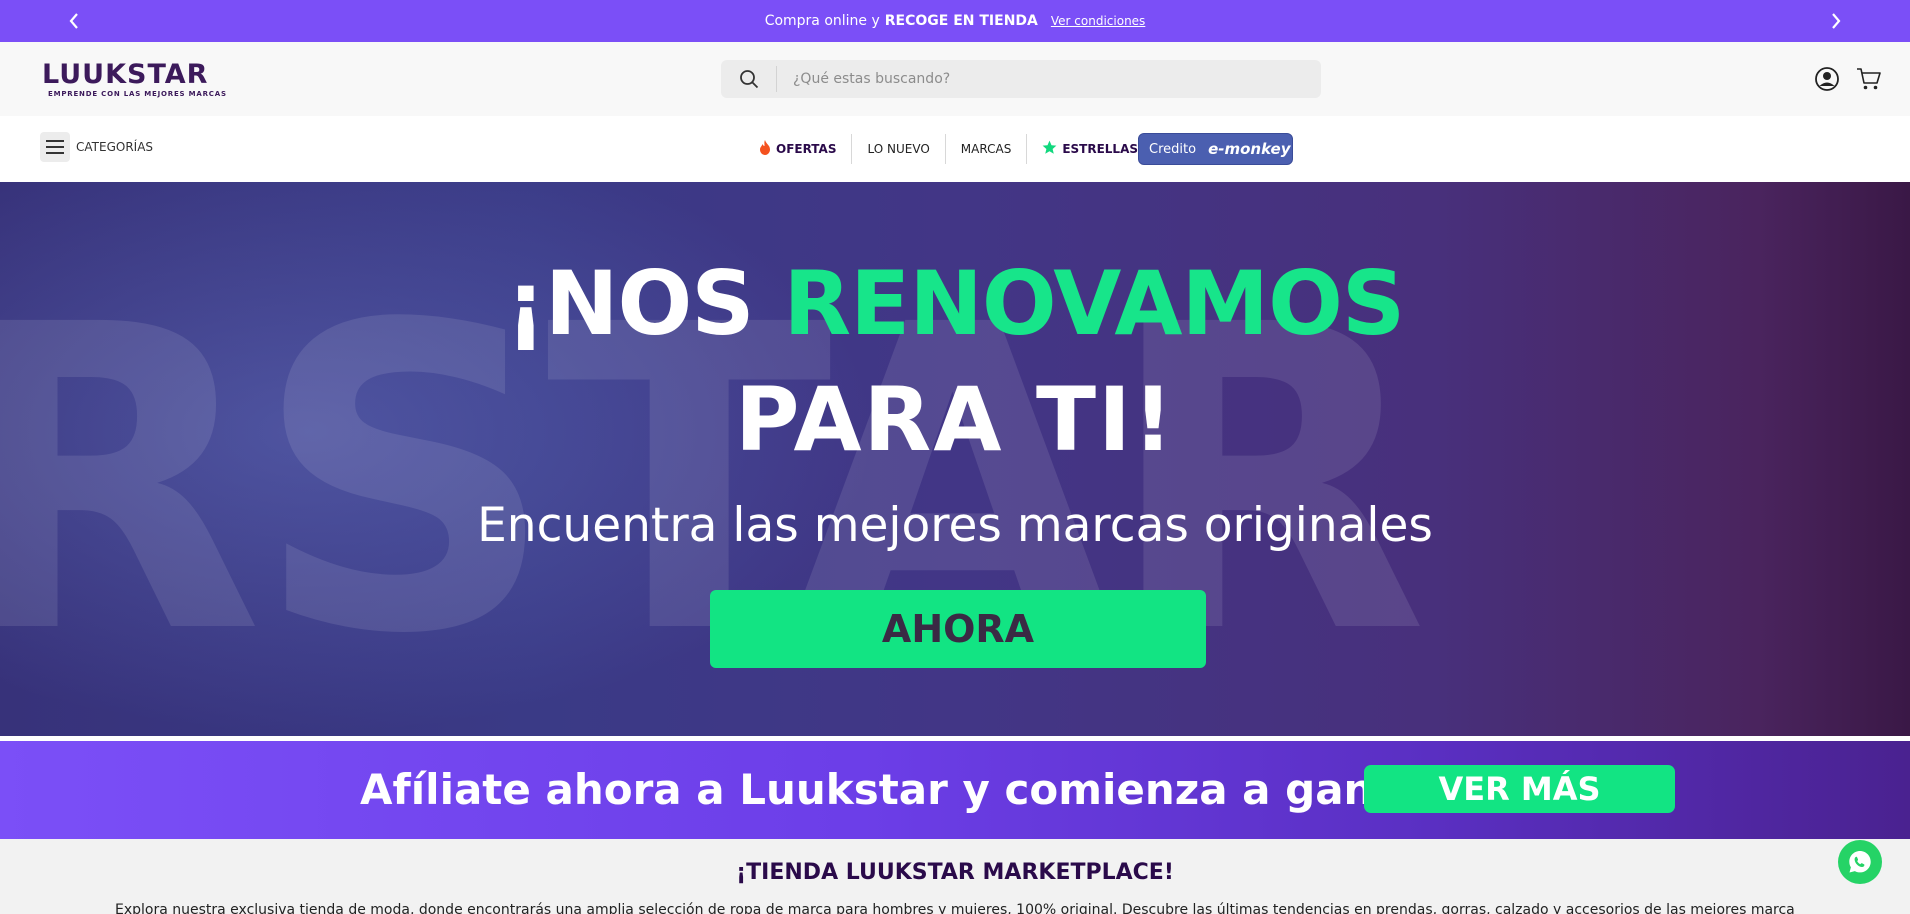 The width and height of the screenshot is (1910, 914). Describe the element at coordinates (1173, 149) in the screenshot. I see `credito-label: Credito` at that location.